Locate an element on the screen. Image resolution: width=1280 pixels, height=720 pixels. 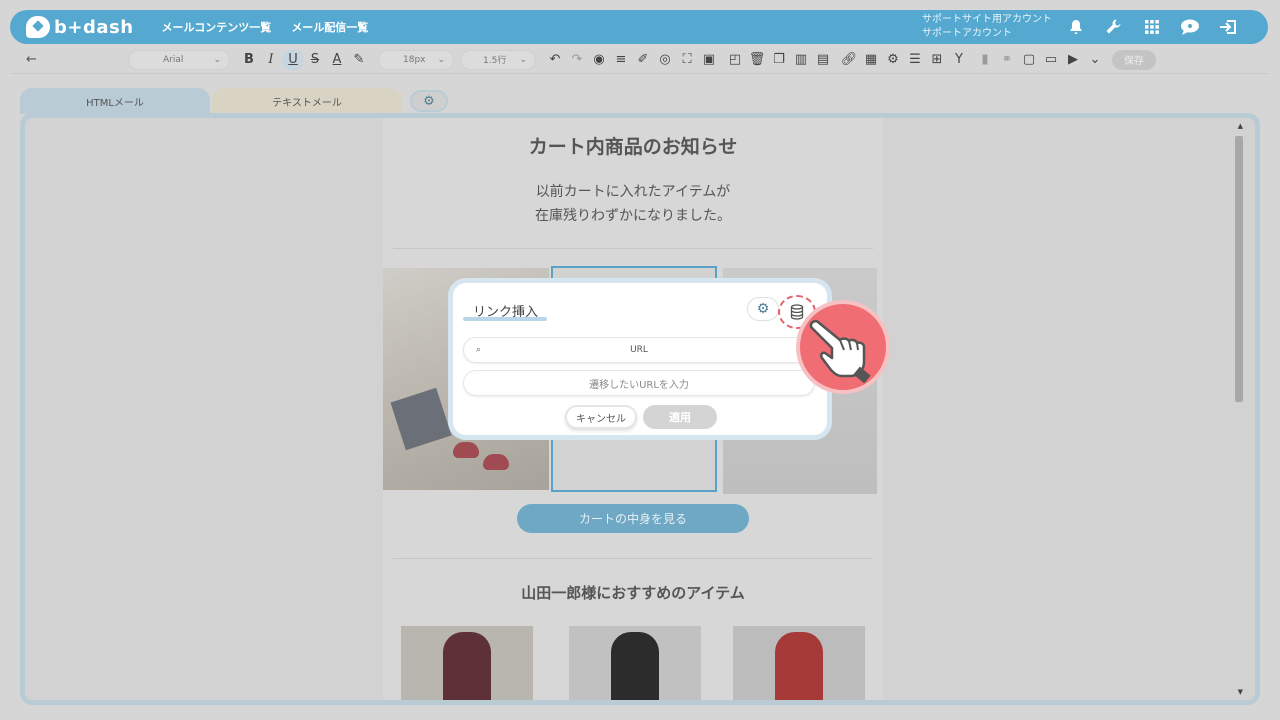
logo-bubble-icon is located at coordinates (38, 27).